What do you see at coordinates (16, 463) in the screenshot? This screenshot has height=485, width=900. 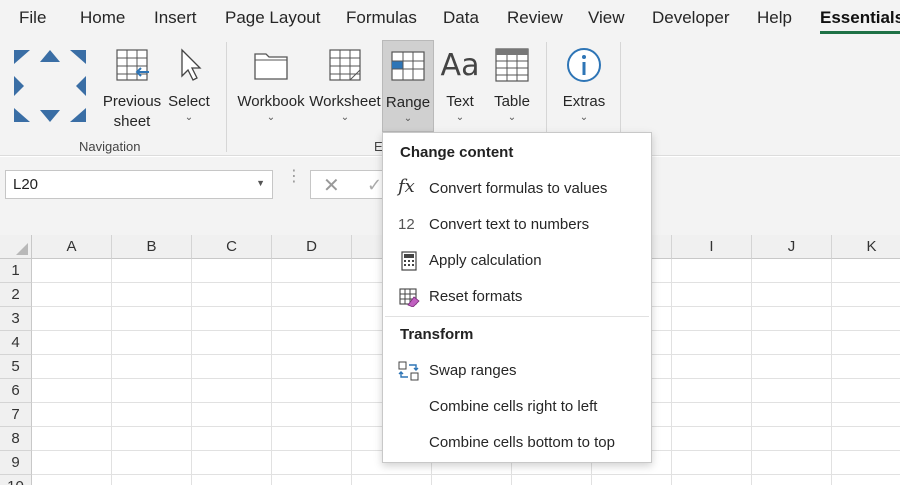 I see `row-header: 9` at bounding box center [16, 463].